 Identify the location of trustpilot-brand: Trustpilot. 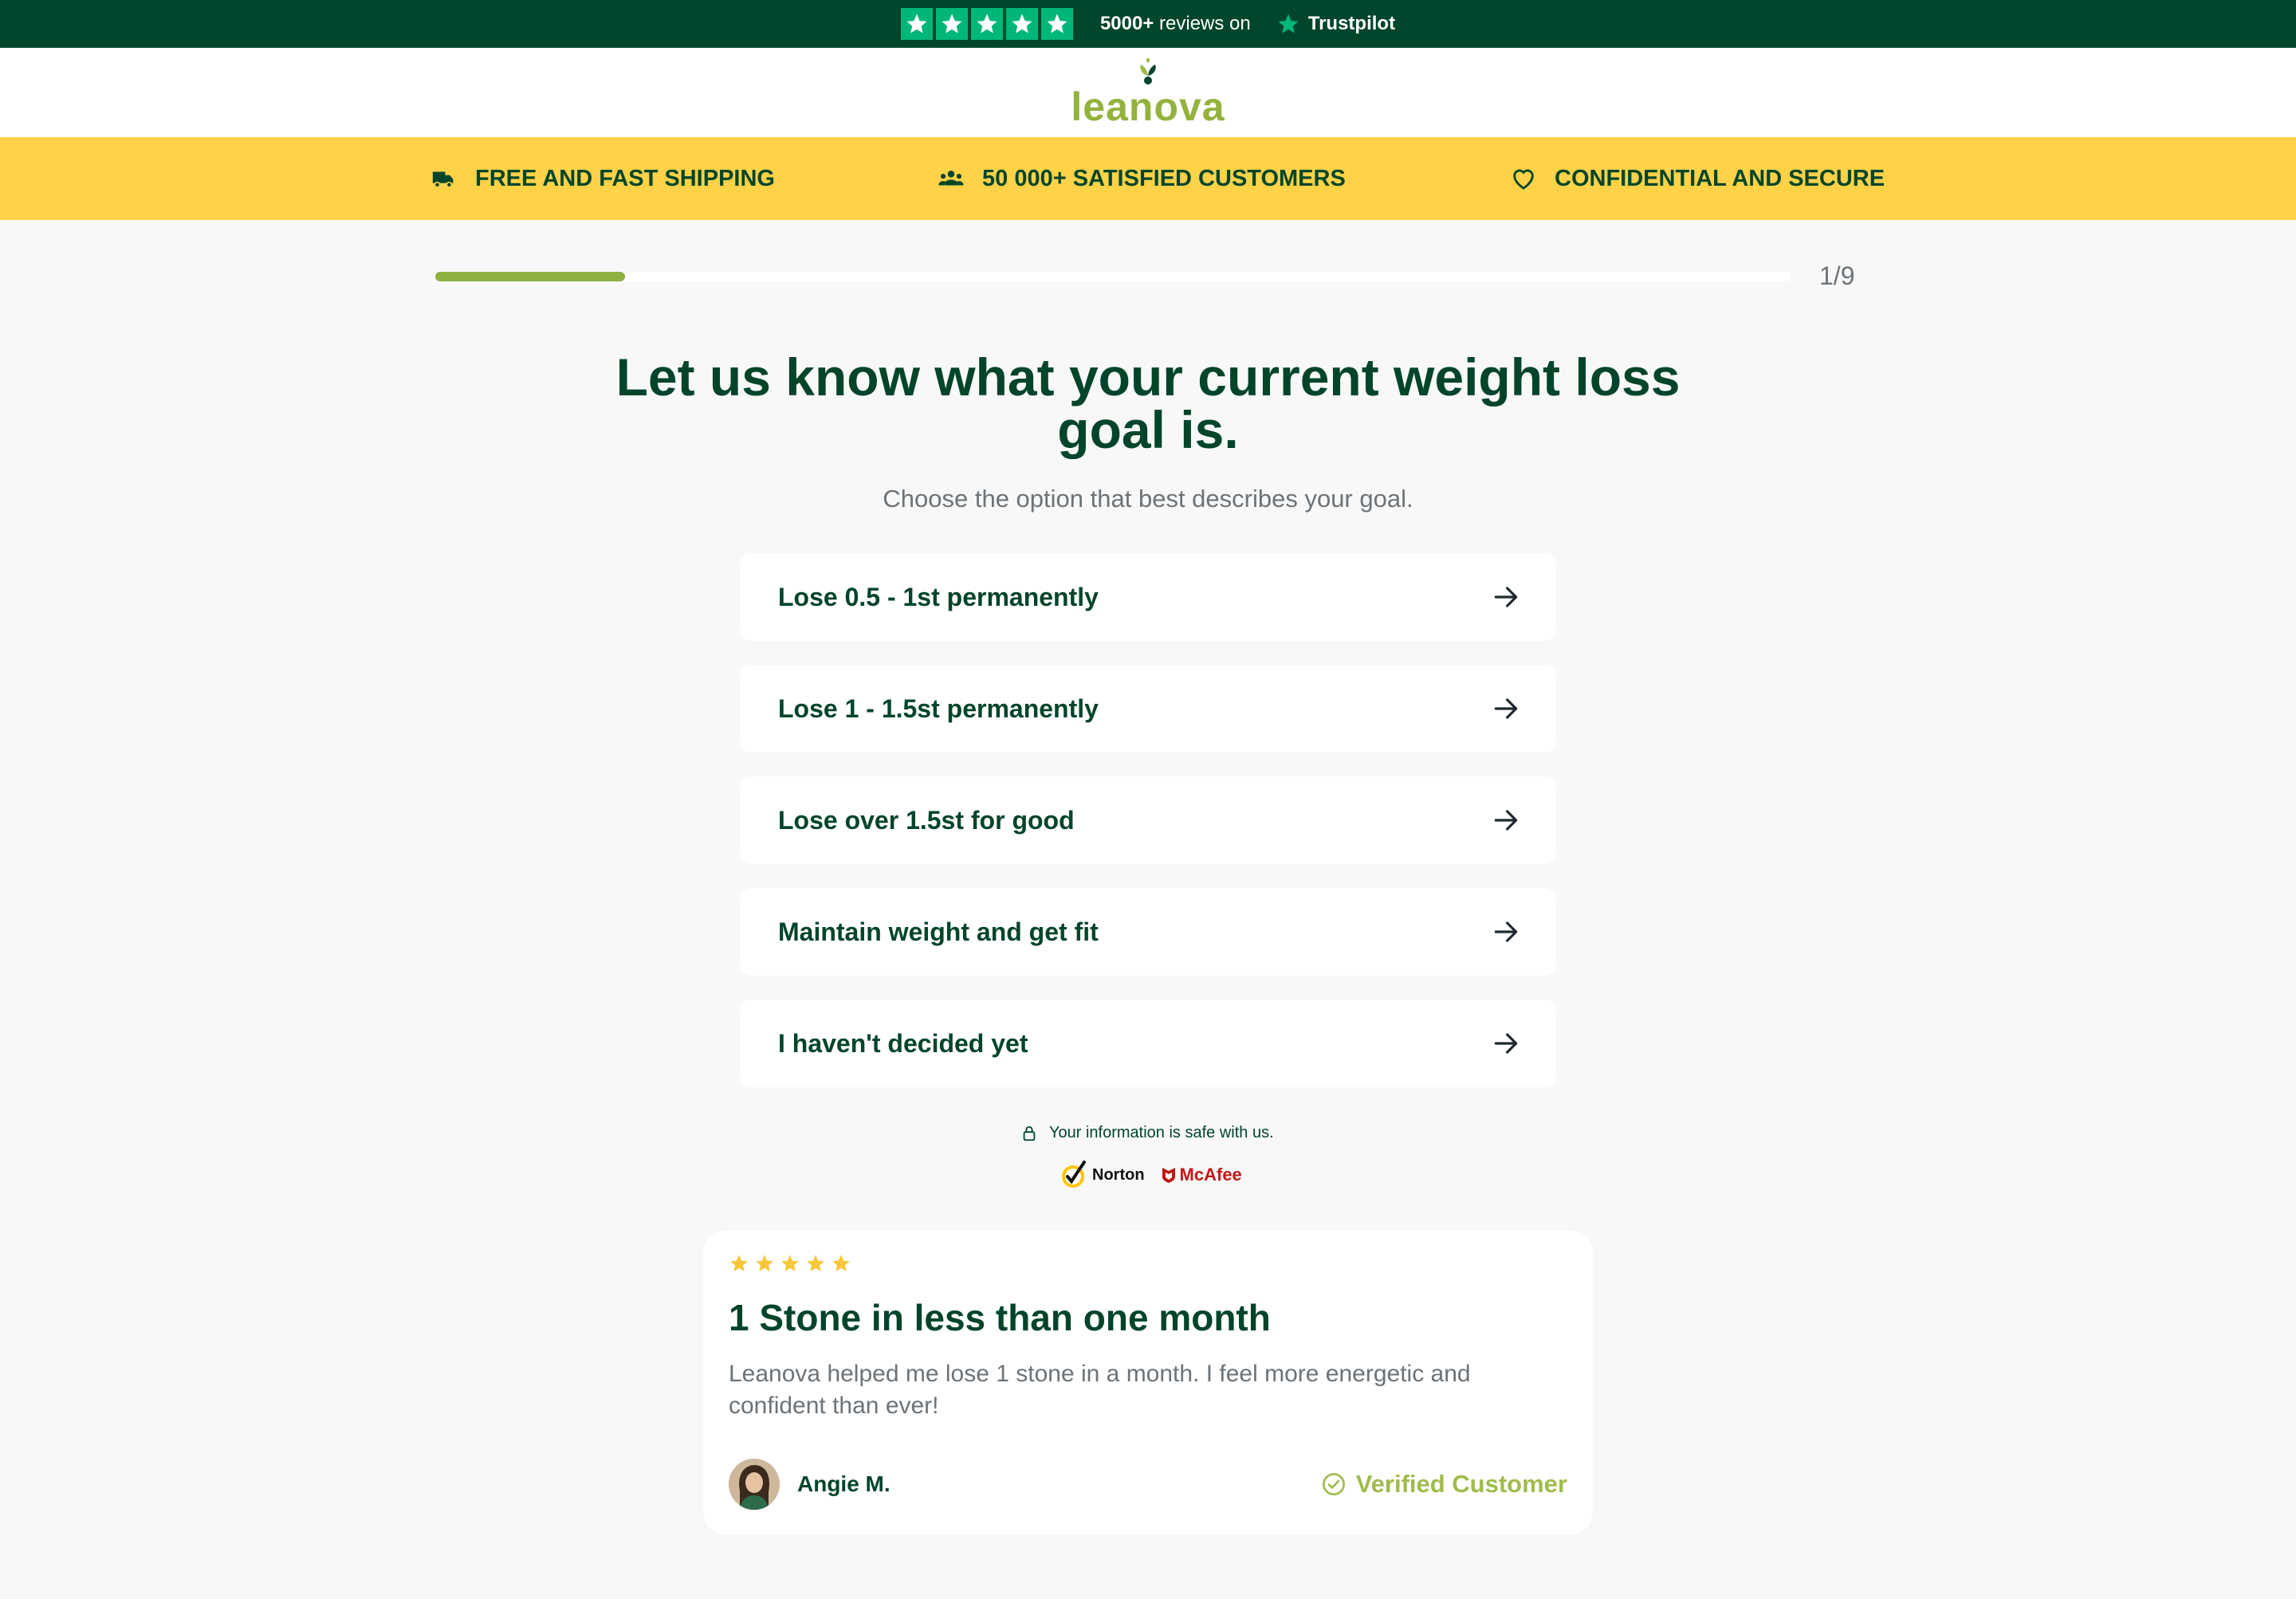
(1335, 24).